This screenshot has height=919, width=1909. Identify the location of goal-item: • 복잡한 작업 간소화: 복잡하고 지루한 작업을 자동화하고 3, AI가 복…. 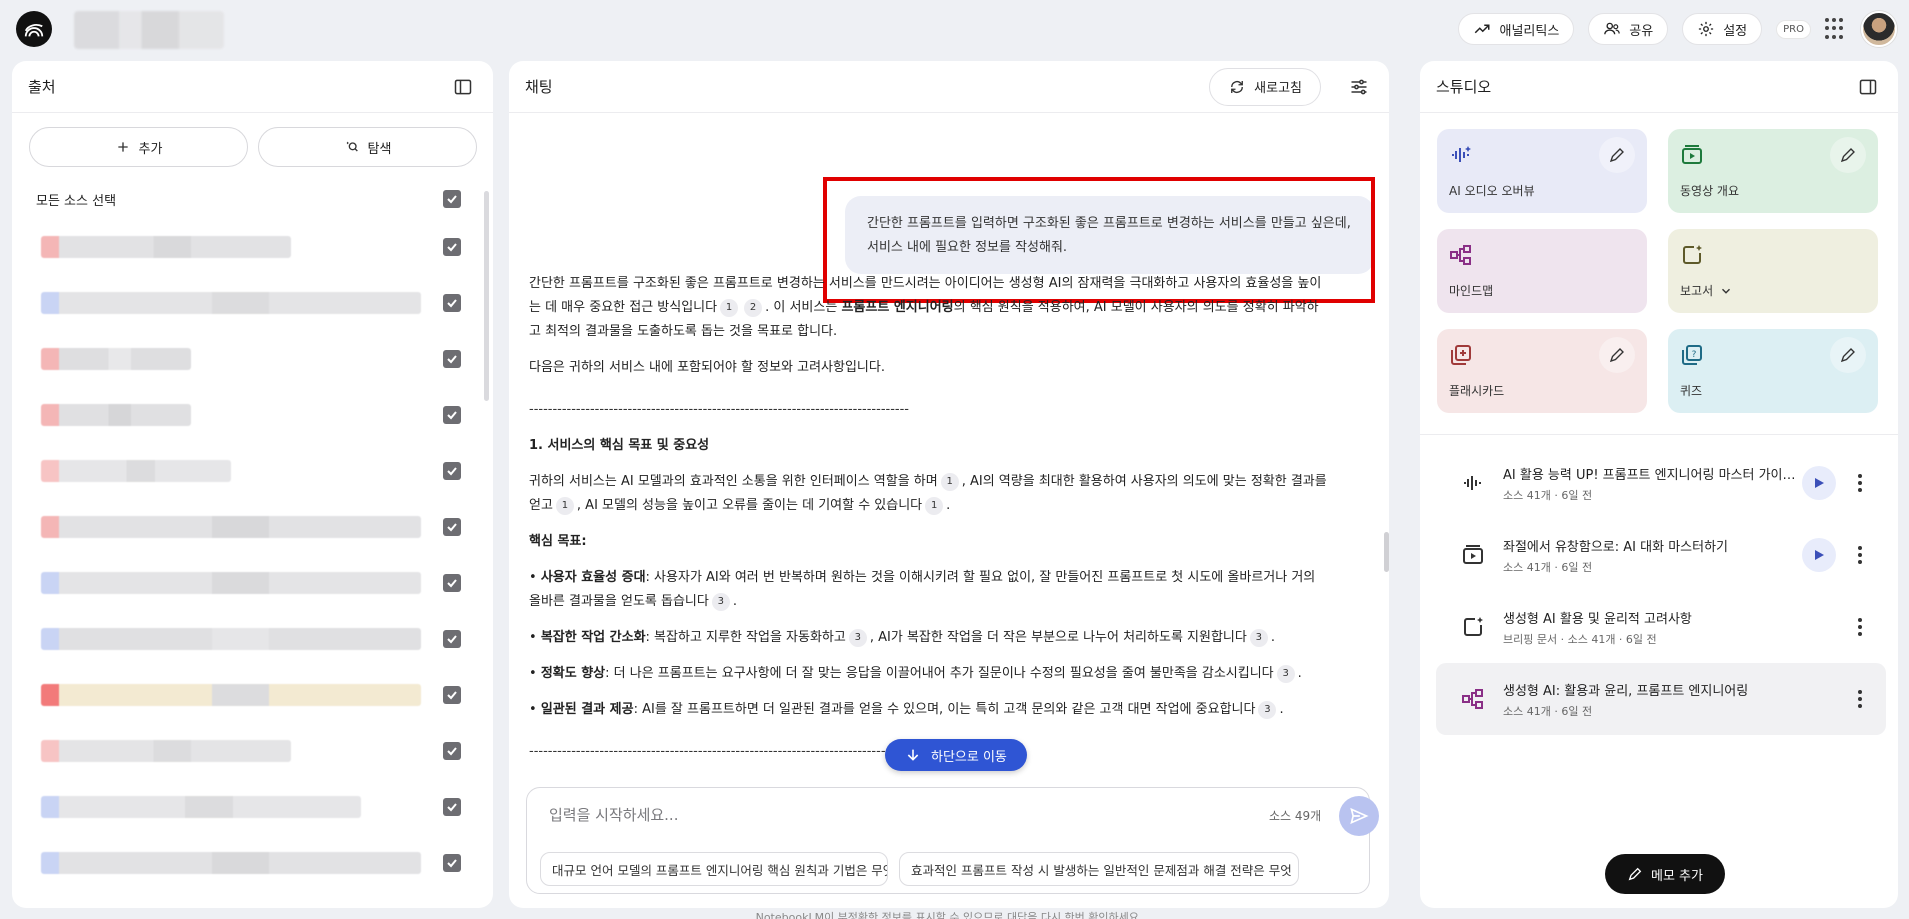
(902, 638).